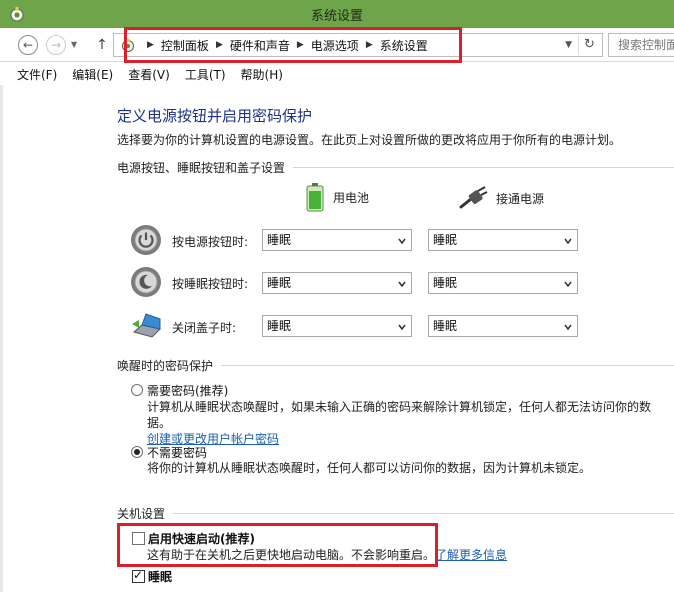  I want to click on page-title: 定义电源按钮并启用密码保护, so click(215, 116).